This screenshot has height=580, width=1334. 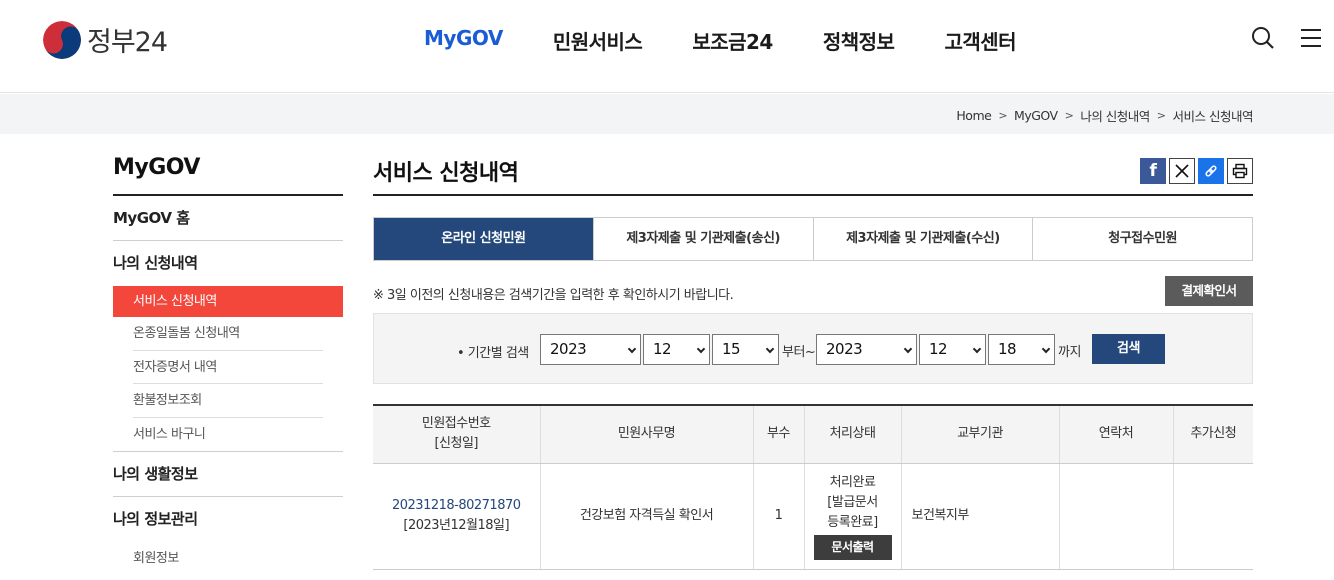 I want to click on sidebar-item-my-applications: 나의 신청내역, so click(x=228, y=263).